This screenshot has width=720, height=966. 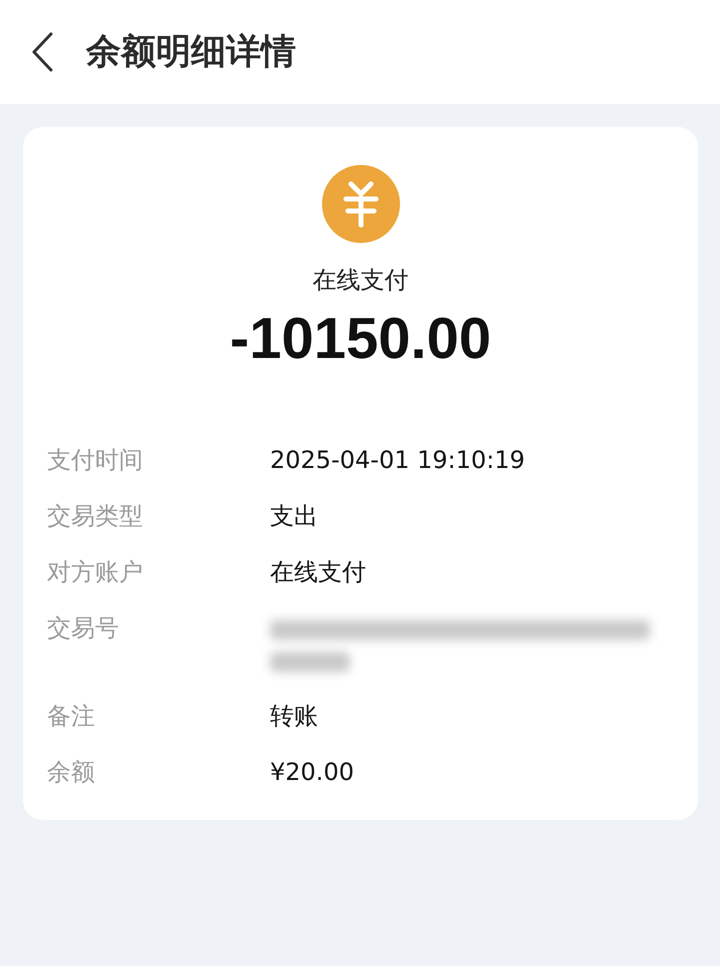 I want to click on amount: -10150.00, so click(x=361, y=339).